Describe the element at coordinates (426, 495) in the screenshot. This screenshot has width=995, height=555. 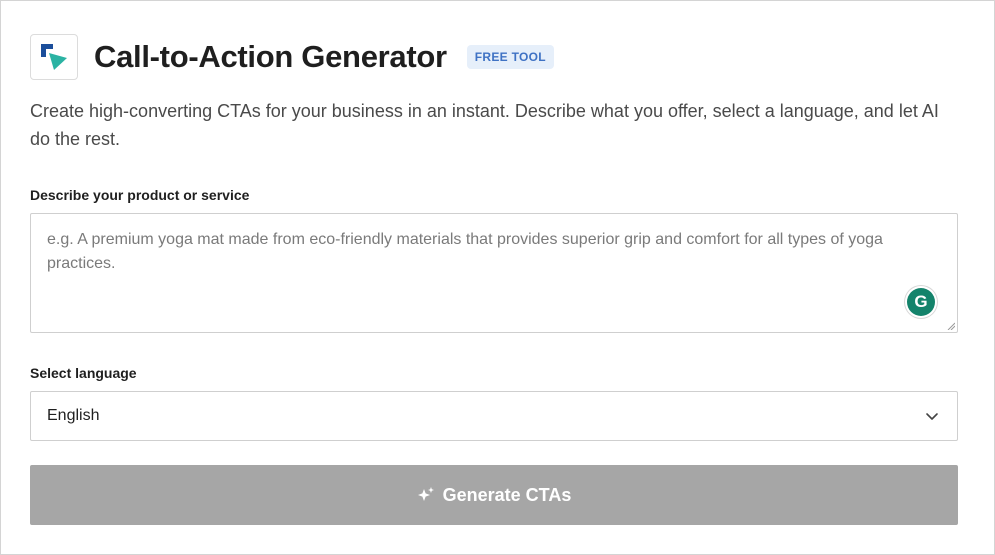
I see `sparkle-icon` at that location.